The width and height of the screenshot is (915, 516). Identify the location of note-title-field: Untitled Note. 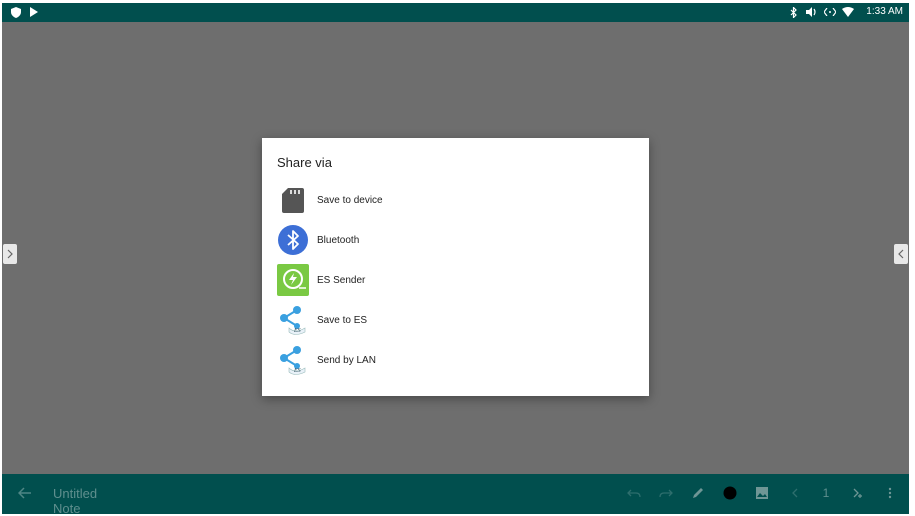
(90, 500).